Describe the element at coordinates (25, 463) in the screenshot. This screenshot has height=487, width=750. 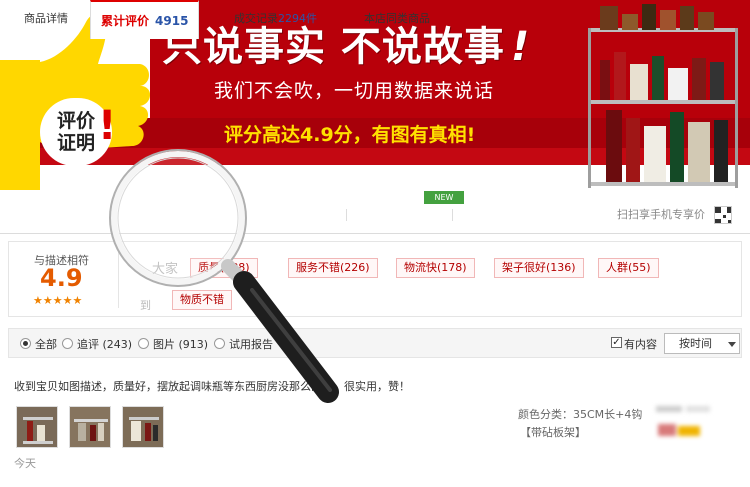
I see `review-date: 今天` at that location.